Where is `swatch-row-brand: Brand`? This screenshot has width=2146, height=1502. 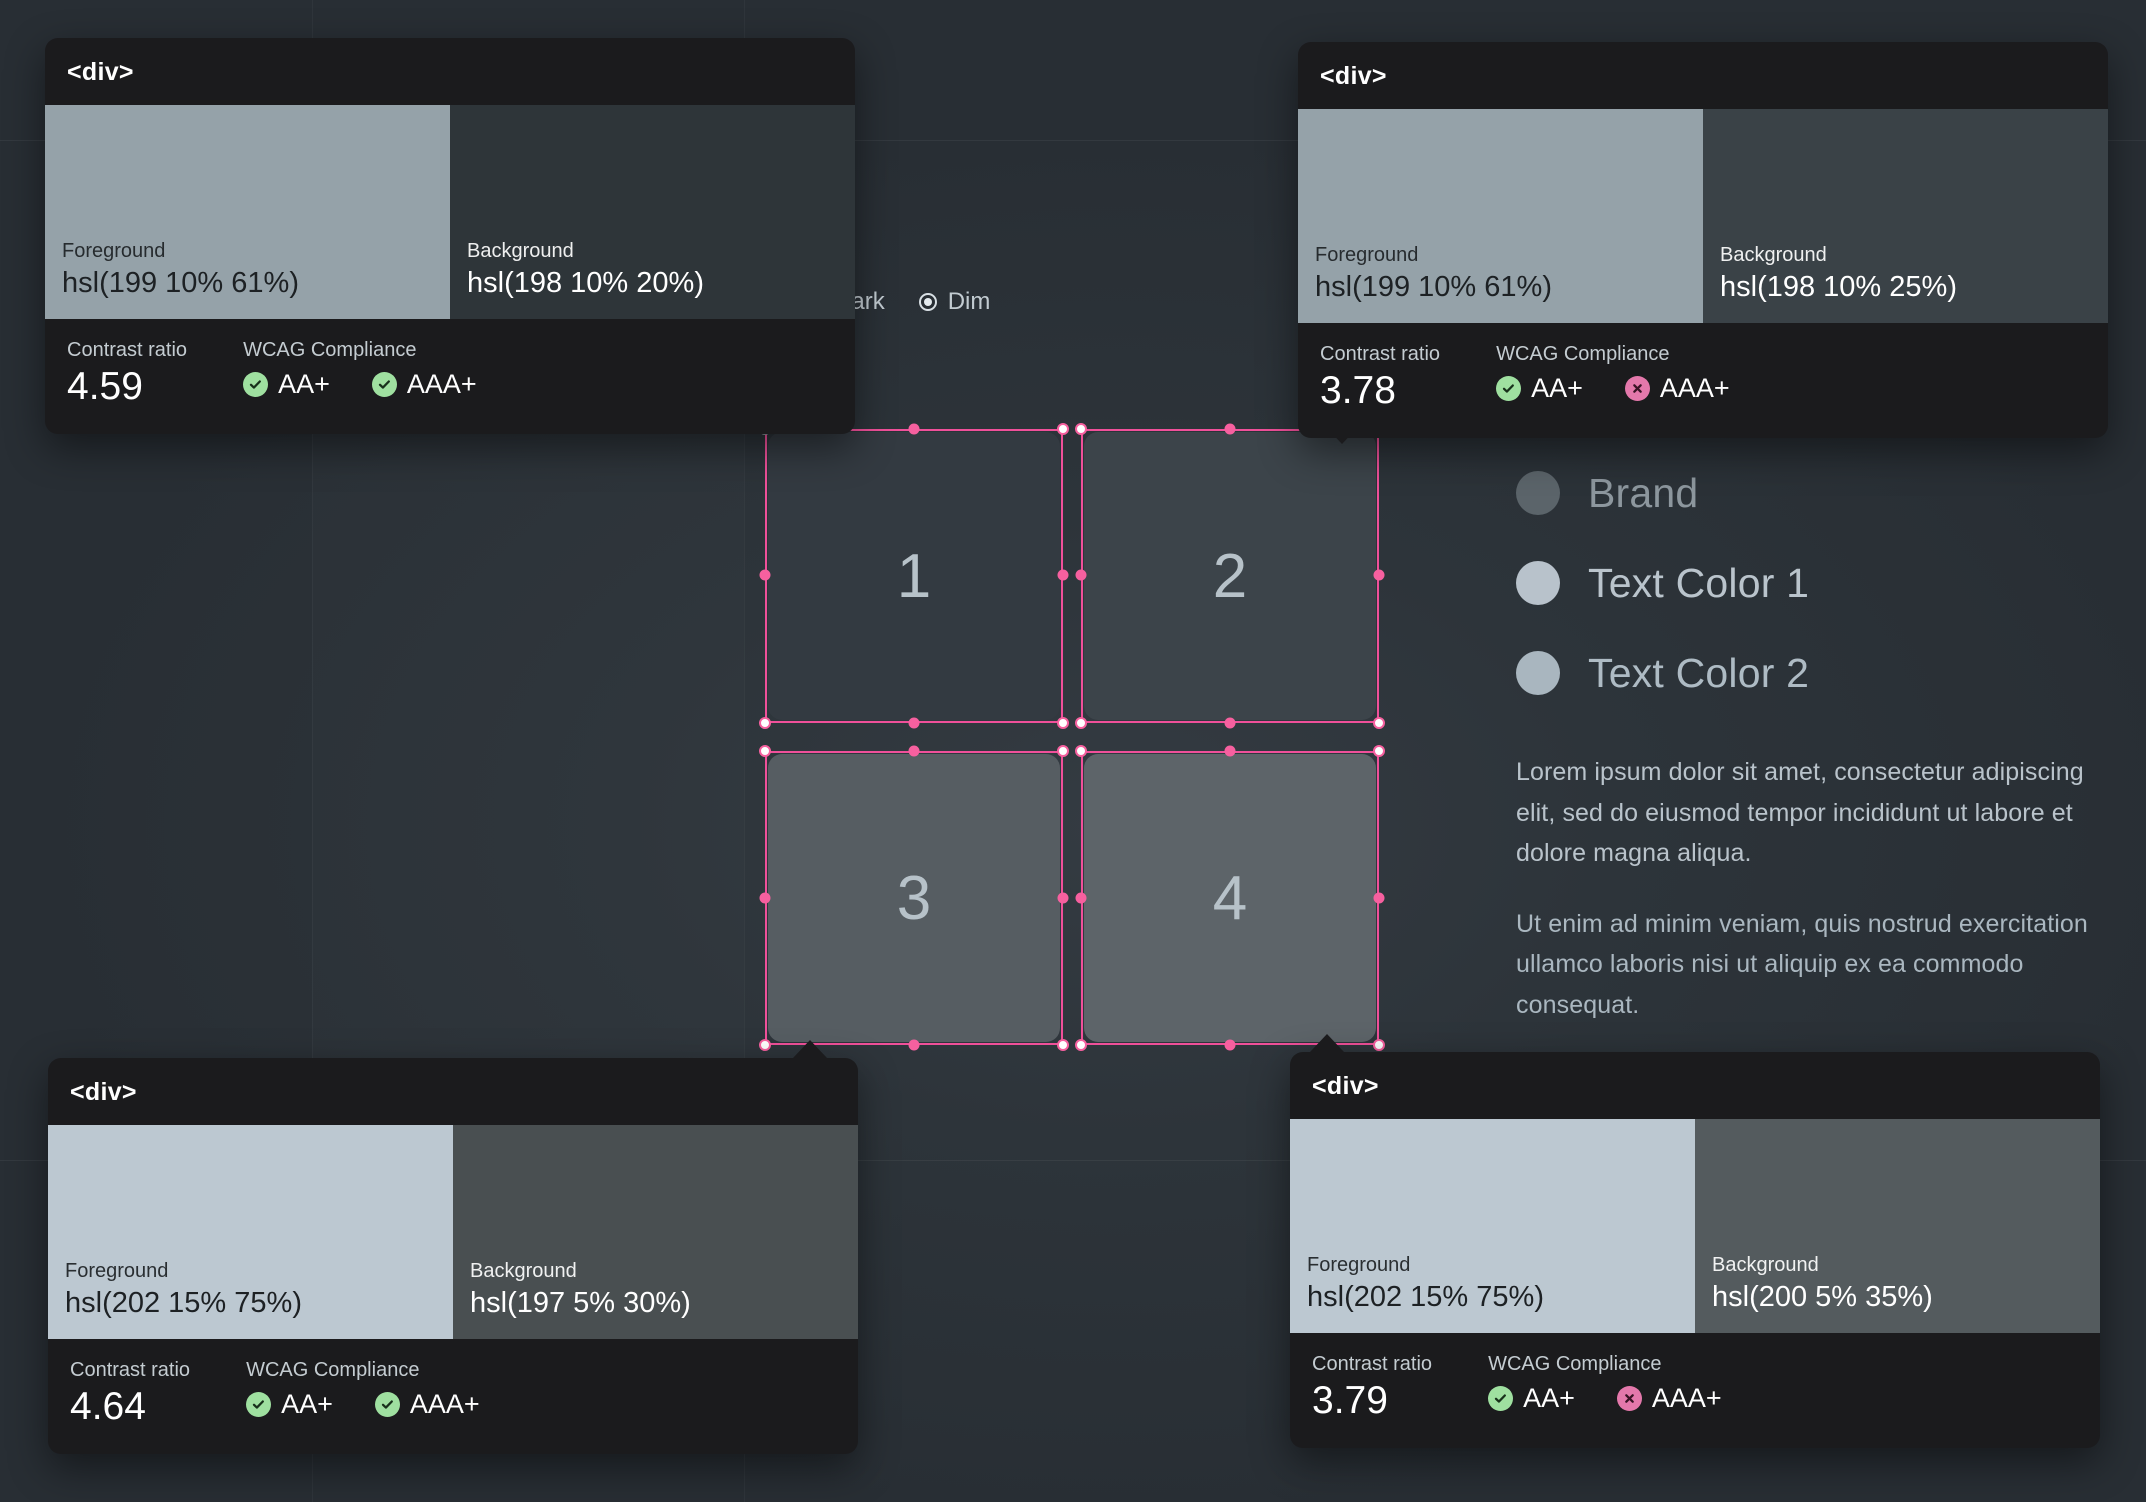 swatch-row-brand: Brand is located at coordinates (1816, 493).